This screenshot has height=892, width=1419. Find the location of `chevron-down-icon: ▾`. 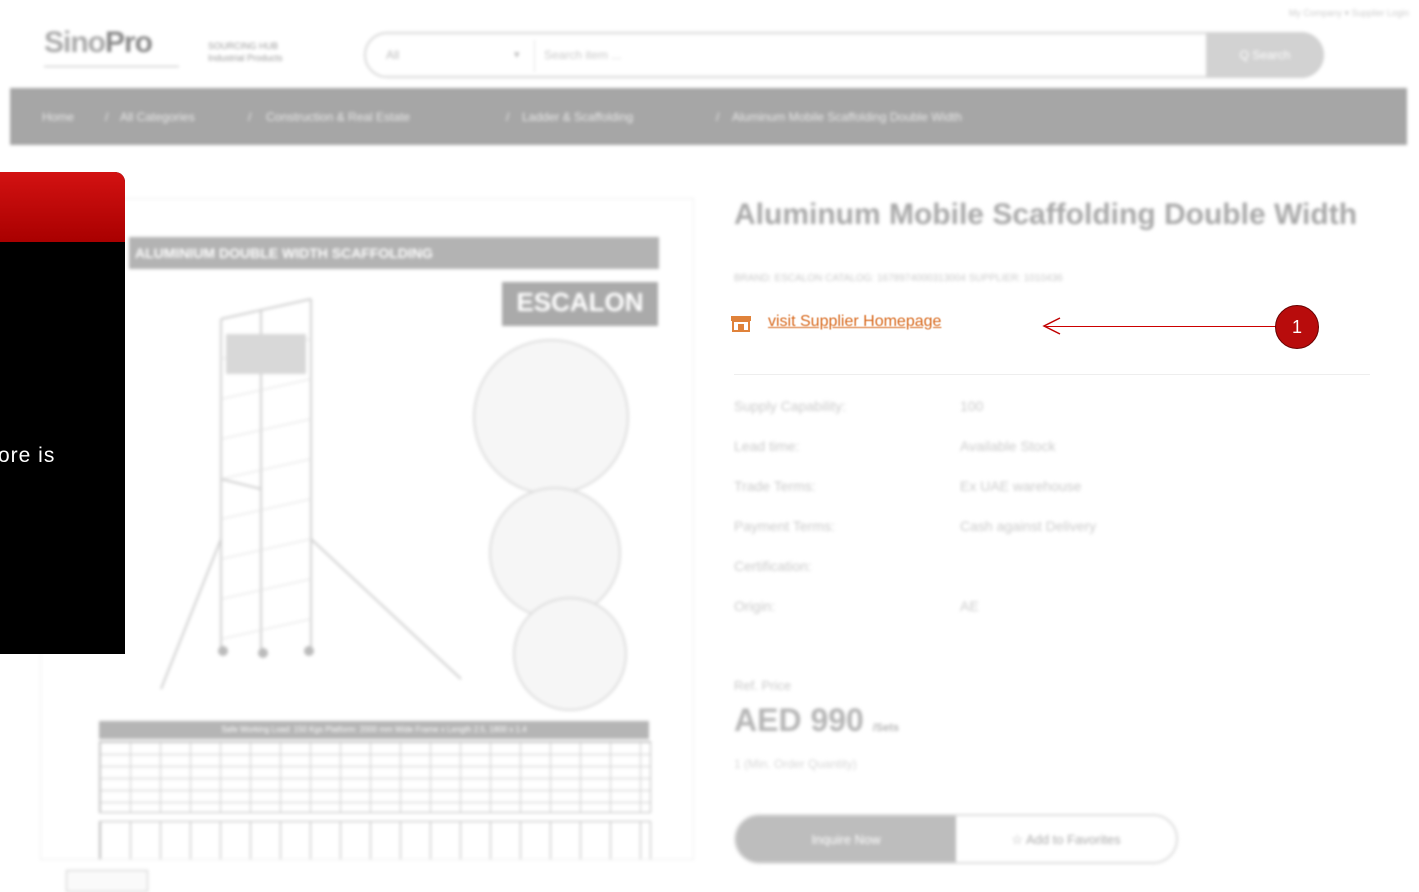

chevron-down-icon: ▾ is located at coordinates (517, 54).